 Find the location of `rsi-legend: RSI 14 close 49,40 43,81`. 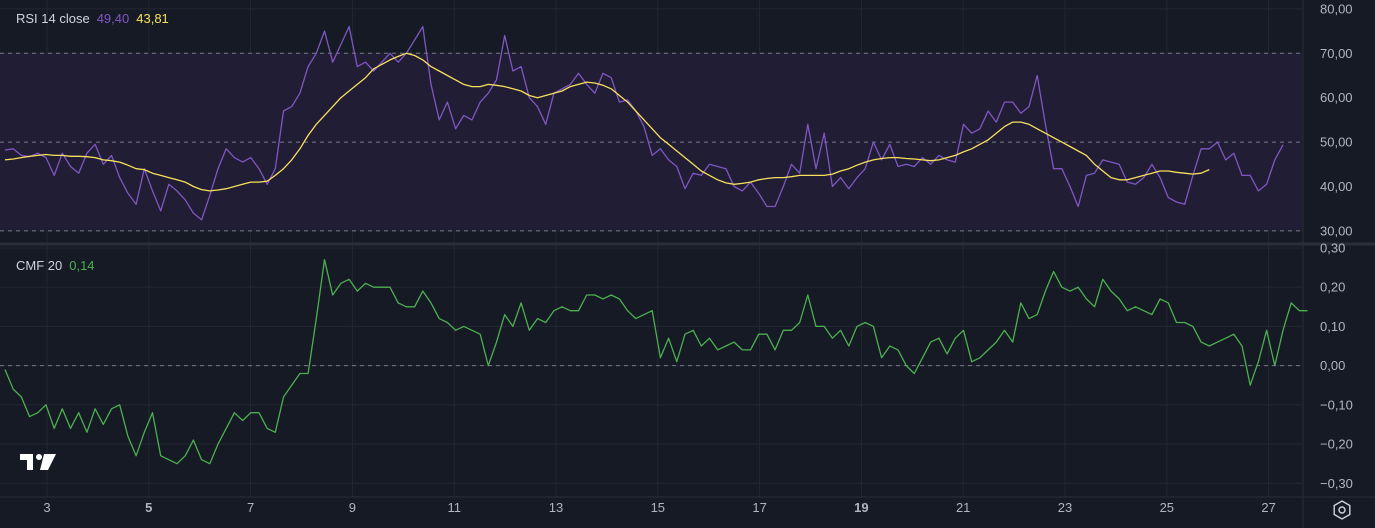

rsi-legend: RSI 14 close 49,40 43,81 is located at coordinates (92, 18).